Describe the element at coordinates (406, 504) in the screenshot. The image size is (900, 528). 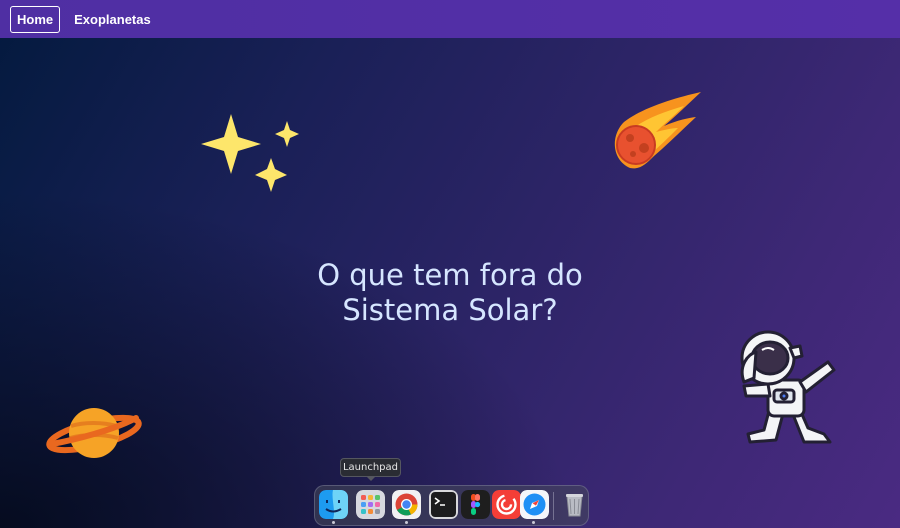
I see `chrome-icon` at that location.